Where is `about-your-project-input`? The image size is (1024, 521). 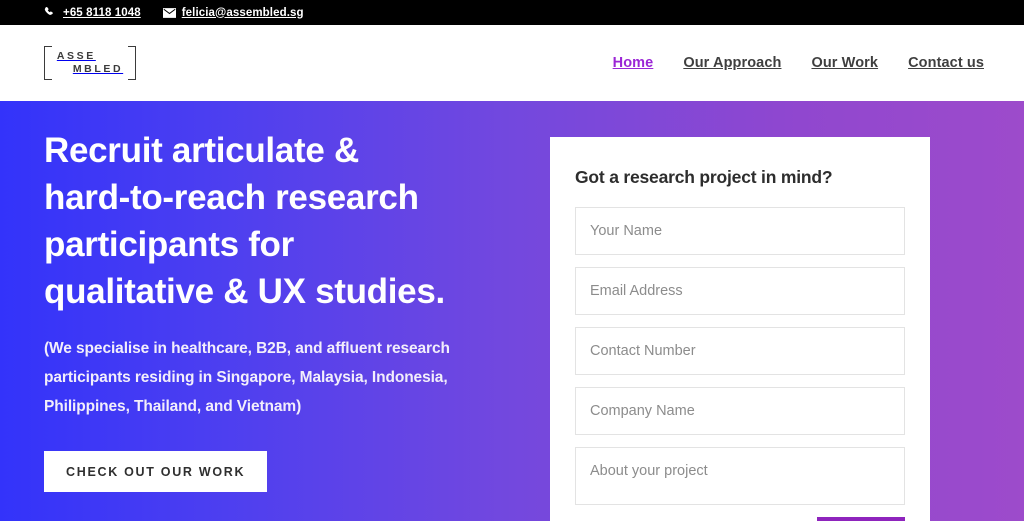 about-your-project-input is located at coordinates (740, 476).